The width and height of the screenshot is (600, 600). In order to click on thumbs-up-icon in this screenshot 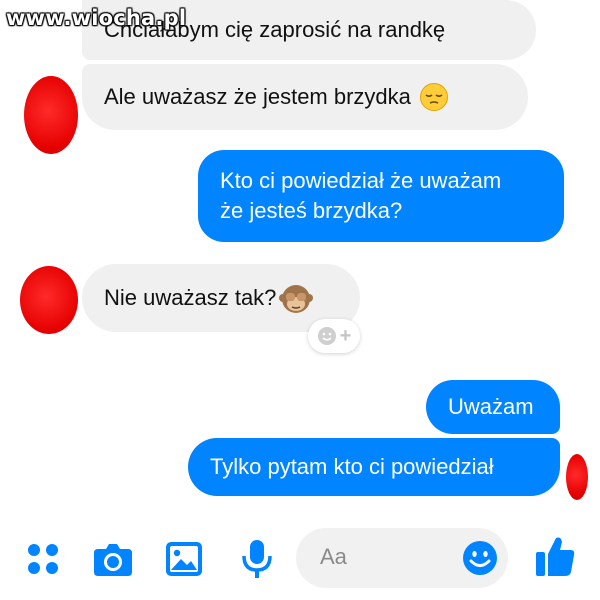, I will do `click(555, 556)`.